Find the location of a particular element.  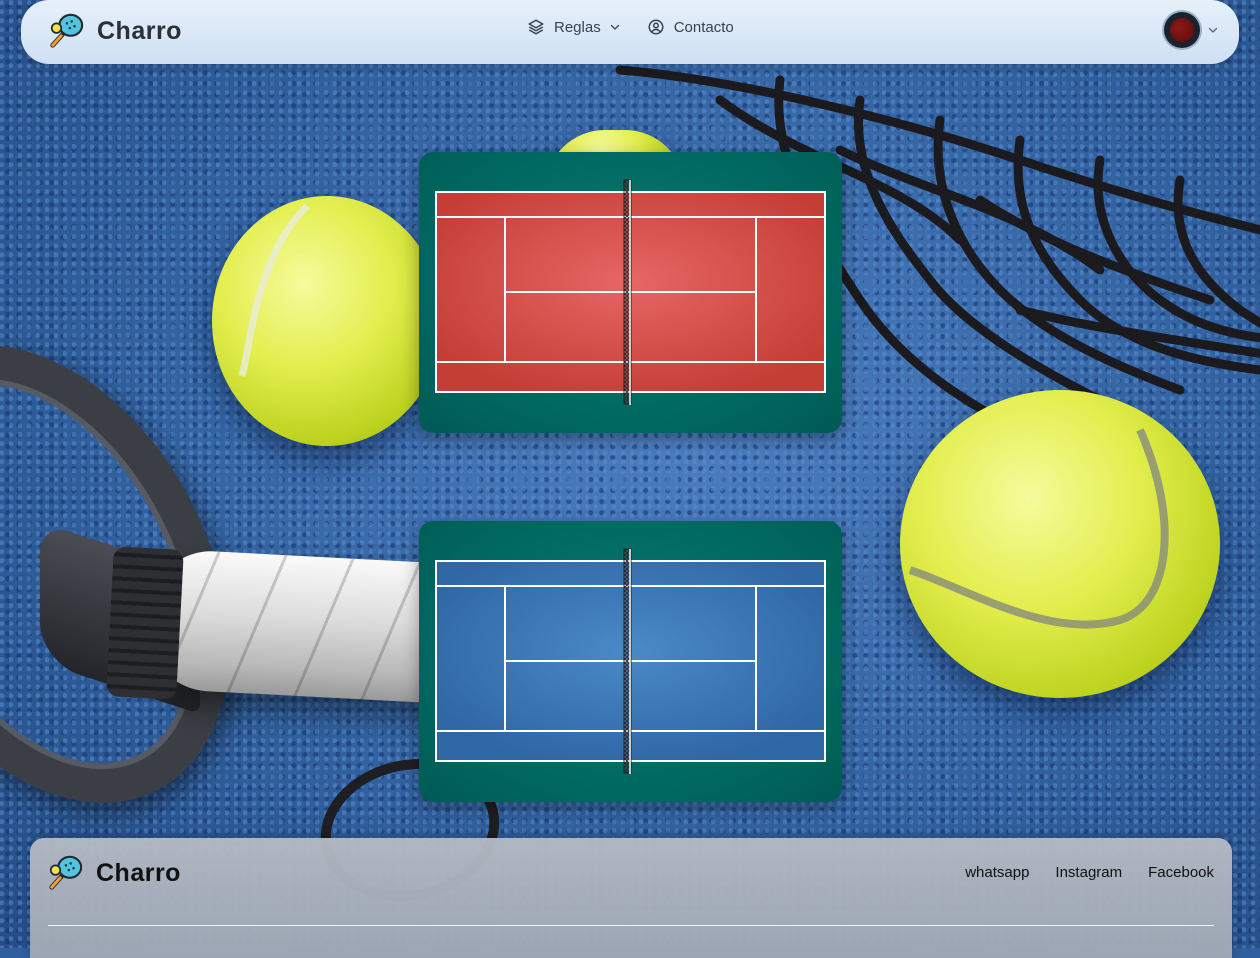

user-menu-button is located at coordinates (1191, 30).